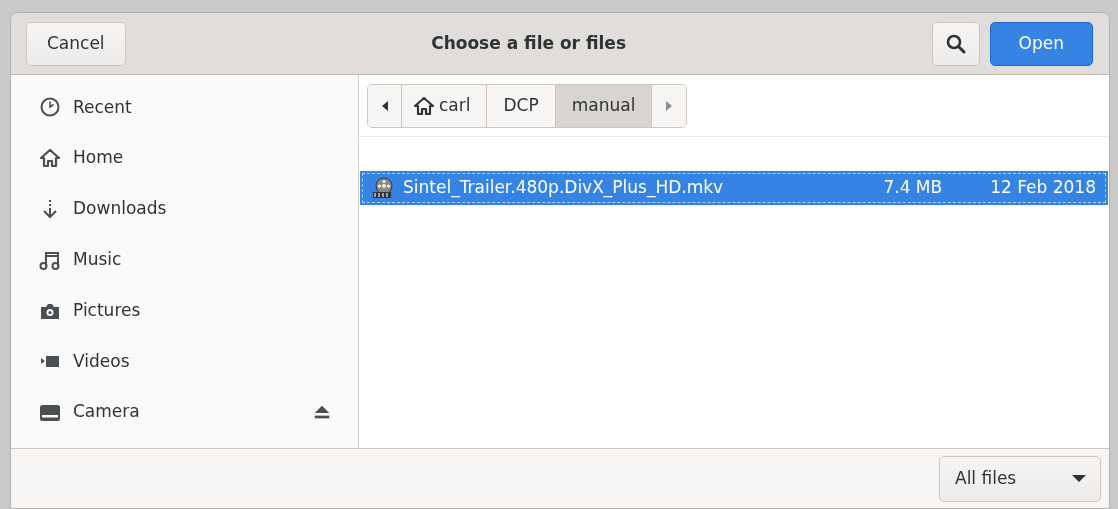  What do you see at coordinates (184, 260) in the screenshot?
I see `sidebar-item: Music` at bounding box center [184, 260].